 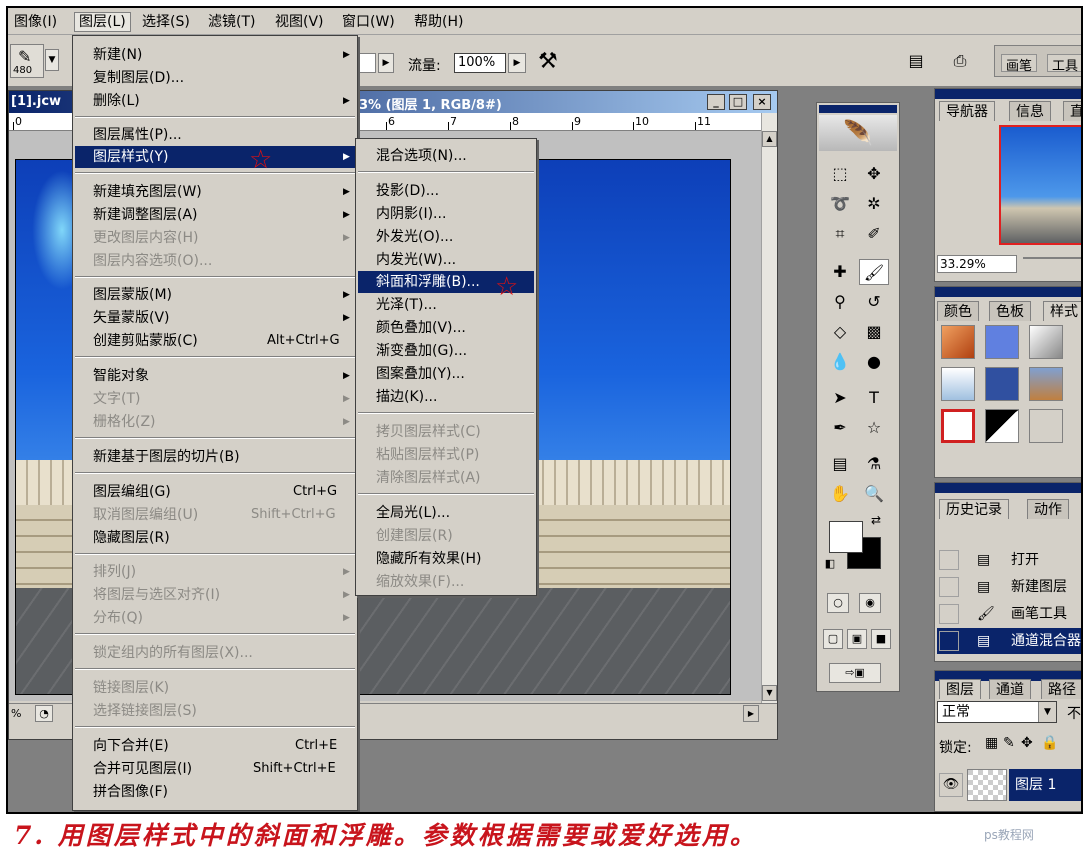 I want to click on submenu-item-hide-all-effects: 隐藏所有效果(H), so click(x=446, y=559).